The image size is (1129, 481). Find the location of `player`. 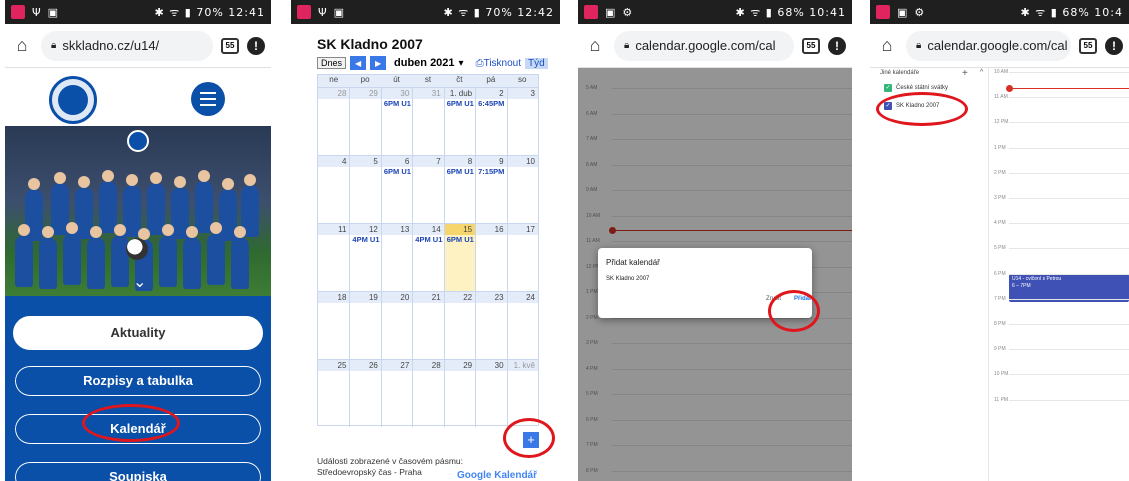

player is located at coordinates (48, 263).